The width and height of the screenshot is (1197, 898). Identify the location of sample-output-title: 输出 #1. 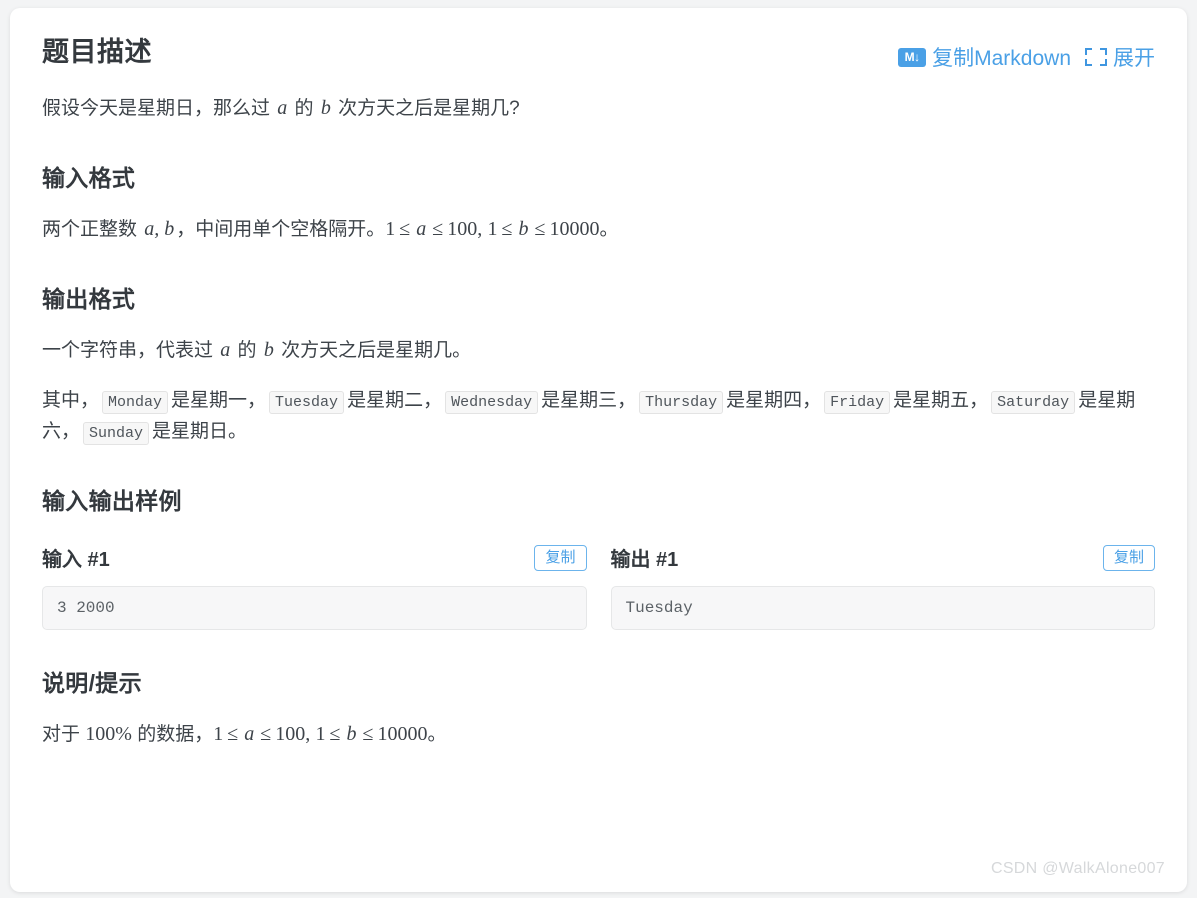
(644, 560).